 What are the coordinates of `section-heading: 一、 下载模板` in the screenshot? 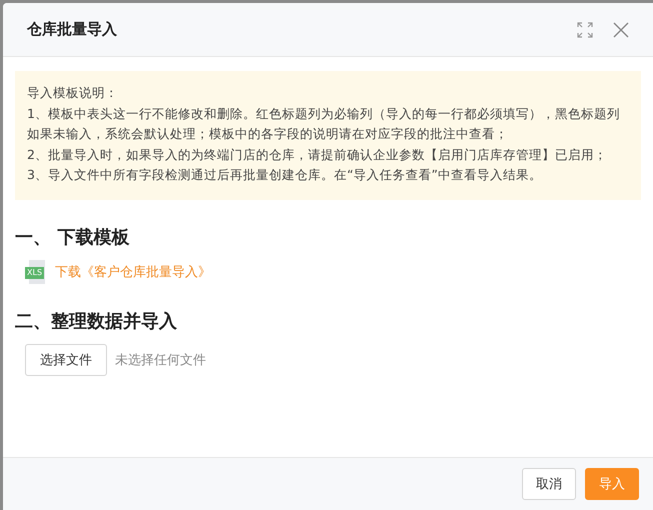 It's located at (72, 238).